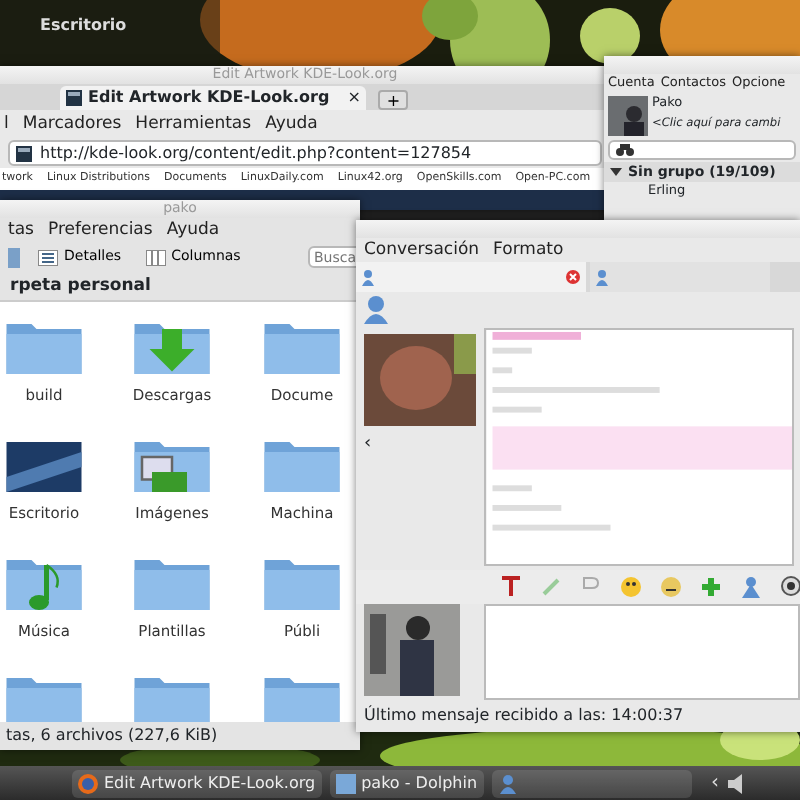  What do you see at coordinates (573, 277) in the screenshot?
I see `close-icon` at bounding box center [573, 277].